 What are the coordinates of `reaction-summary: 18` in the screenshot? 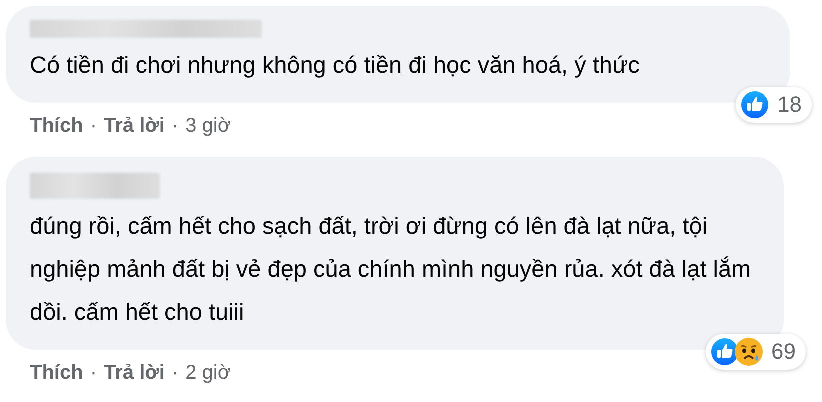 It's located at (774, 105).